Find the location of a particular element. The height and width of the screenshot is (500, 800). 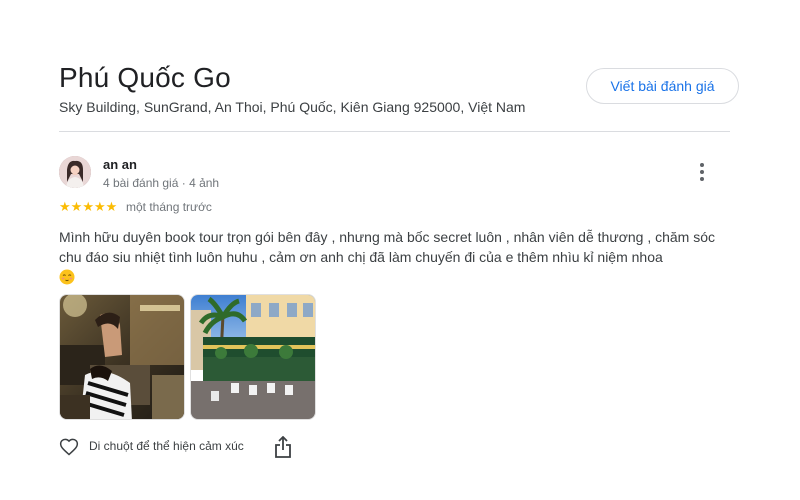

star-rating: ★ ★ ★ ★ ★ is located at coordinates (88, 207).